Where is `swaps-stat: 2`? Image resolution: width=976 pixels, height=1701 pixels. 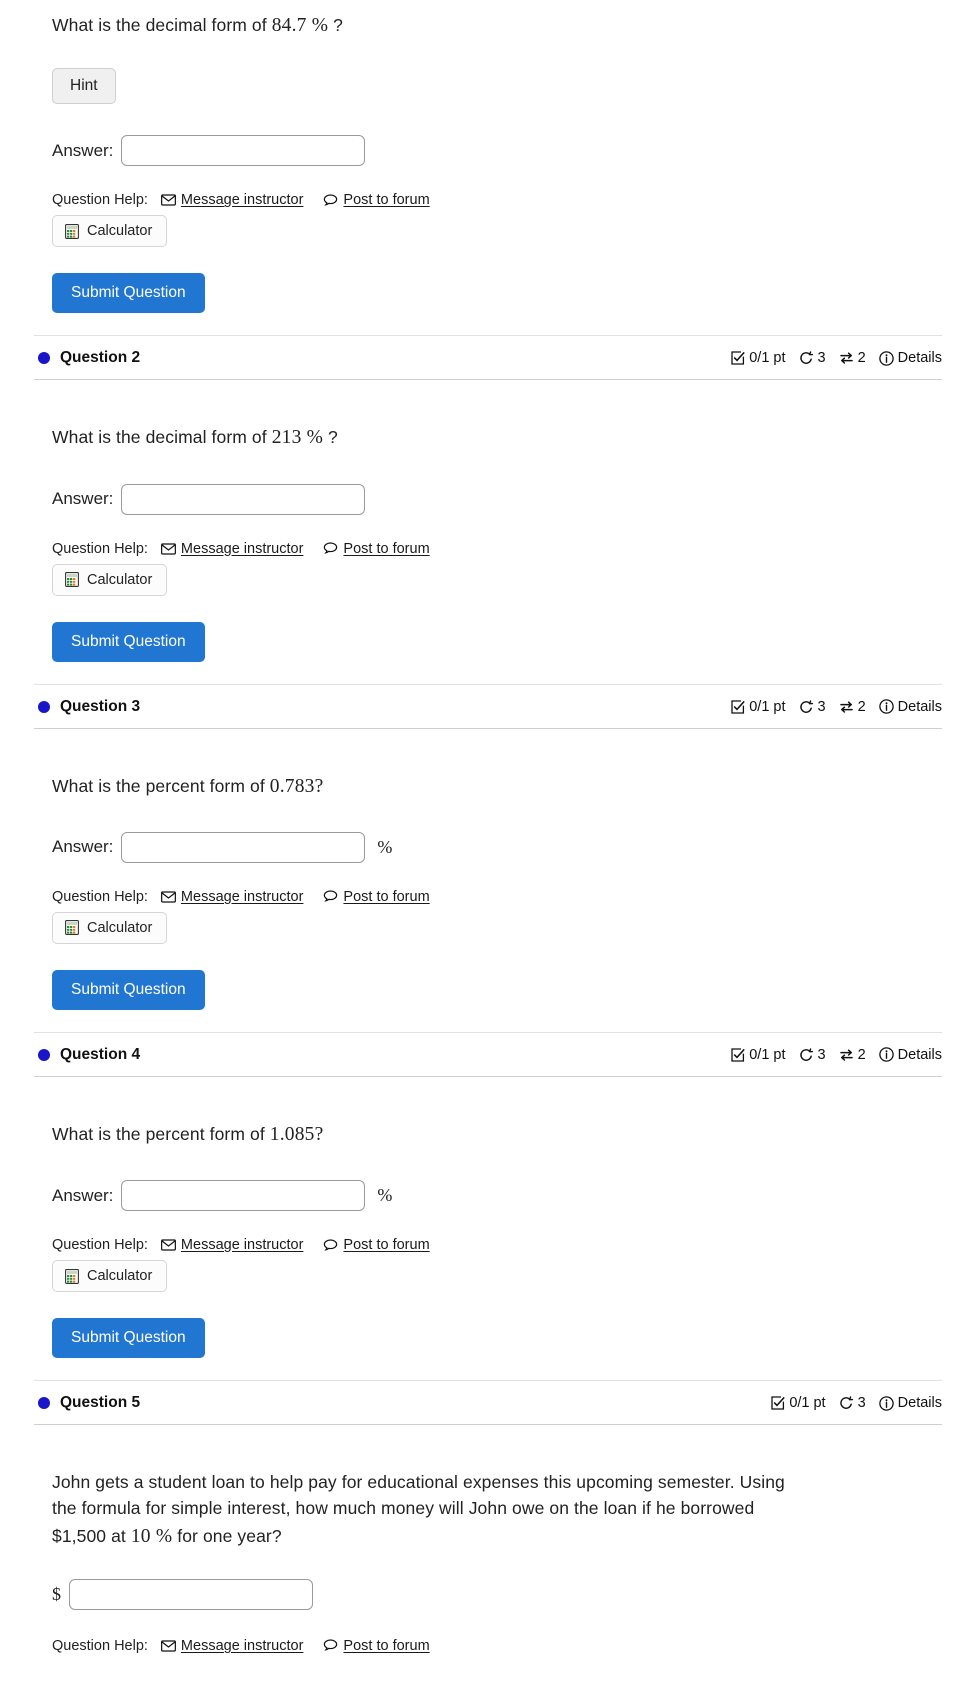 swaps-stat: 2 is located at coordinates (852, 358).